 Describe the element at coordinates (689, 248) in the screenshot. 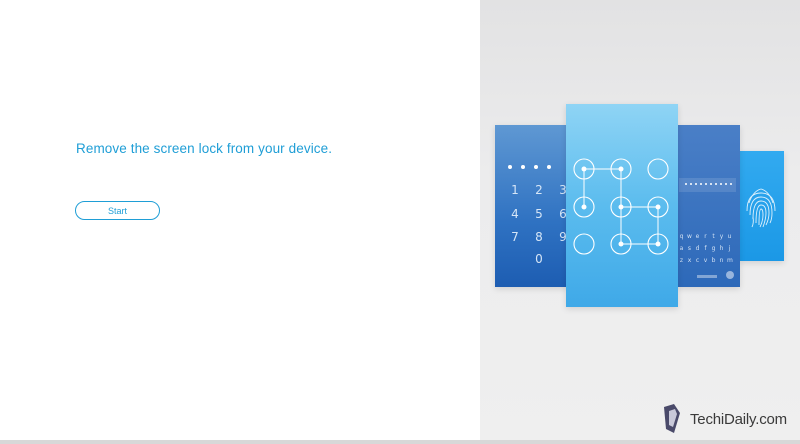

I see `keyboard-key: s` at that location.